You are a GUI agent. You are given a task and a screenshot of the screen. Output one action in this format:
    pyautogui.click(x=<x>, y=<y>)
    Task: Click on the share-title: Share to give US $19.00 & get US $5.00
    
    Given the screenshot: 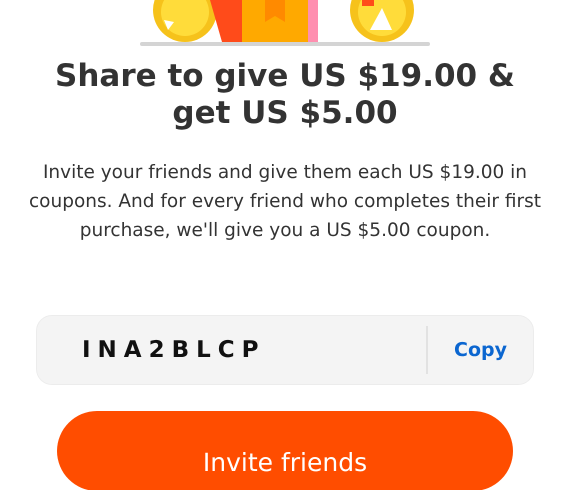 What is the action you would take?
    pyautogui.click(x=285, y=95)
    